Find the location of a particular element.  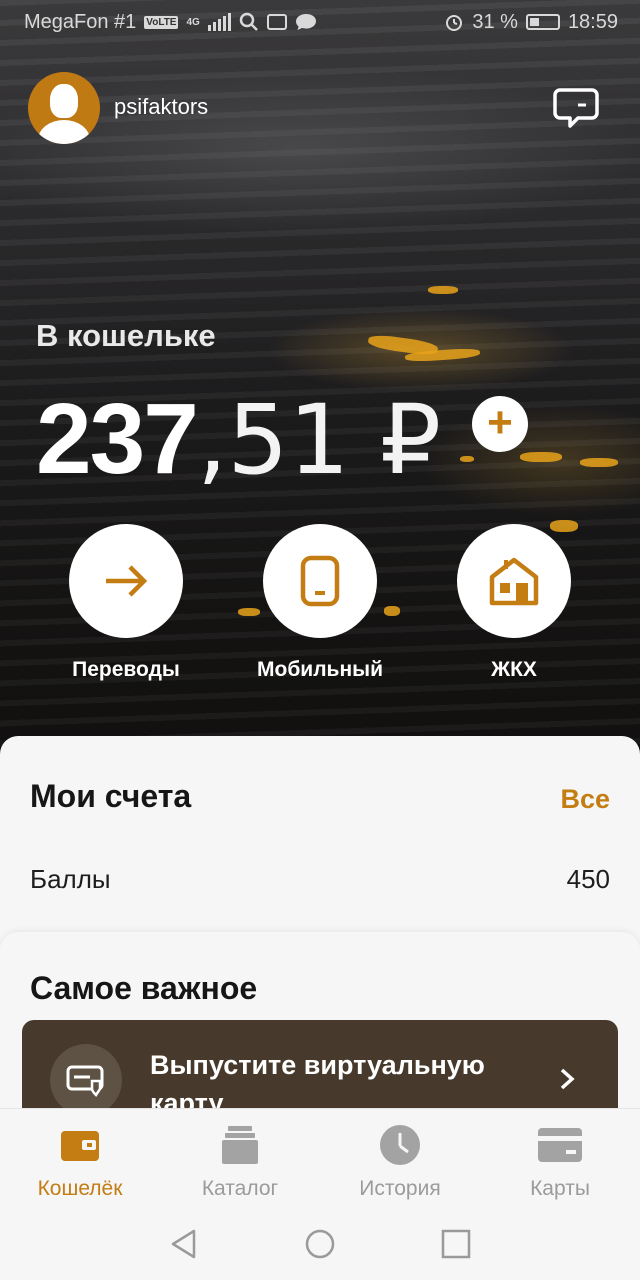

bottom-navigation: Кошелёк Каталог История Карты is located at coordinates (320, 1158).